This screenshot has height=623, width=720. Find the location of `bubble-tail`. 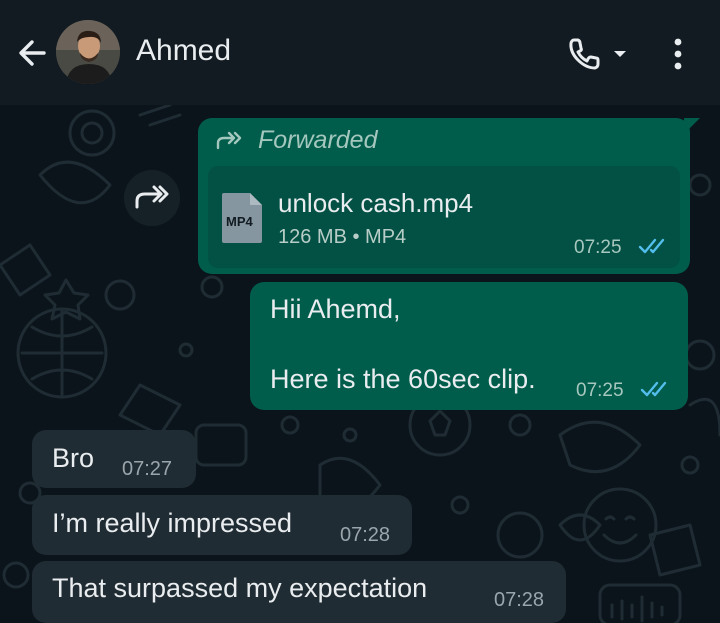

bubble-tail is located at coordinates (692, 126).